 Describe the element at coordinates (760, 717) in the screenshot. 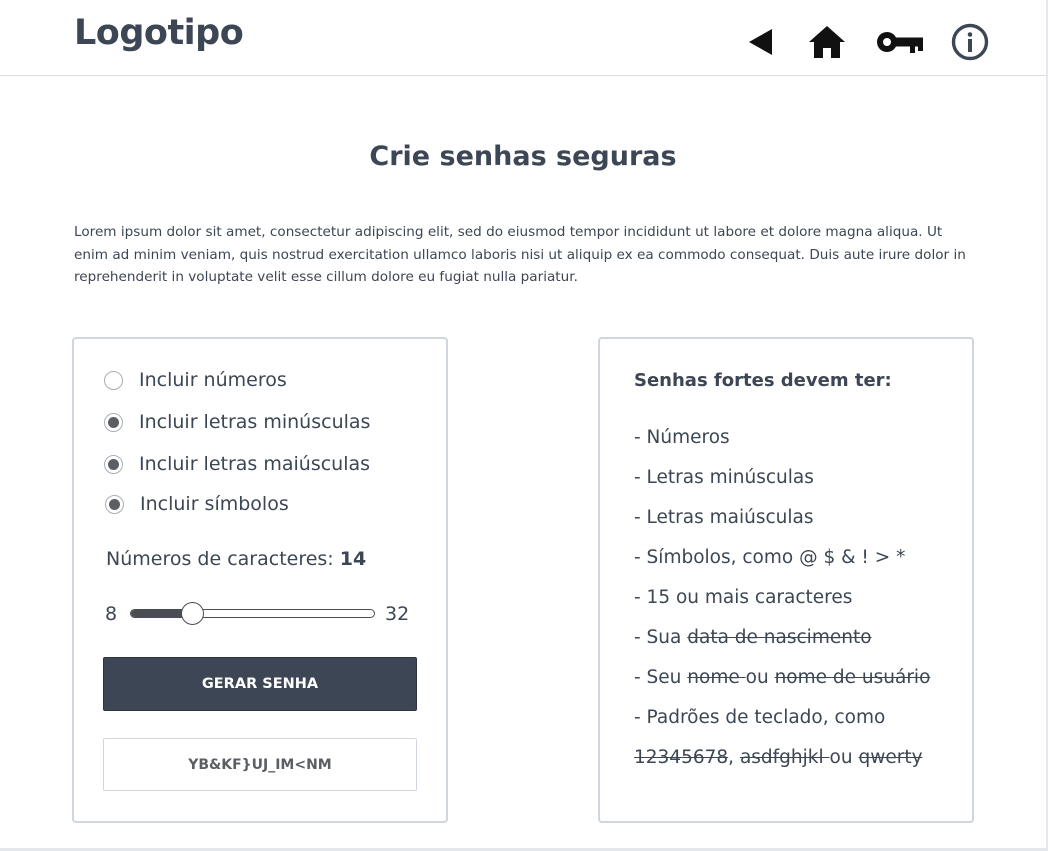

I see `tip-keyboard-patterns: - Padrões de teclado, como` at that location.